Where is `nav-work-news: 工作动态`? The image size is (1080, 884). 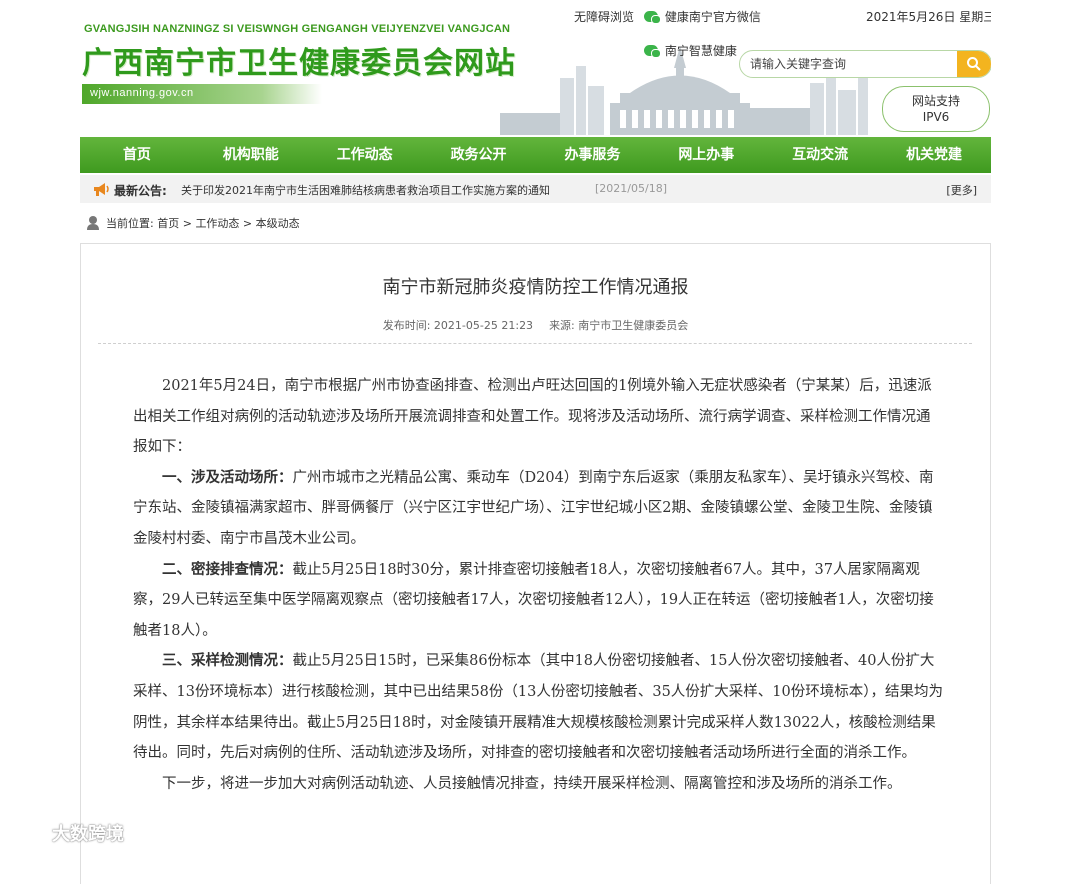 nav-work-news: 工作动态 is located at coordinates (365, 155).